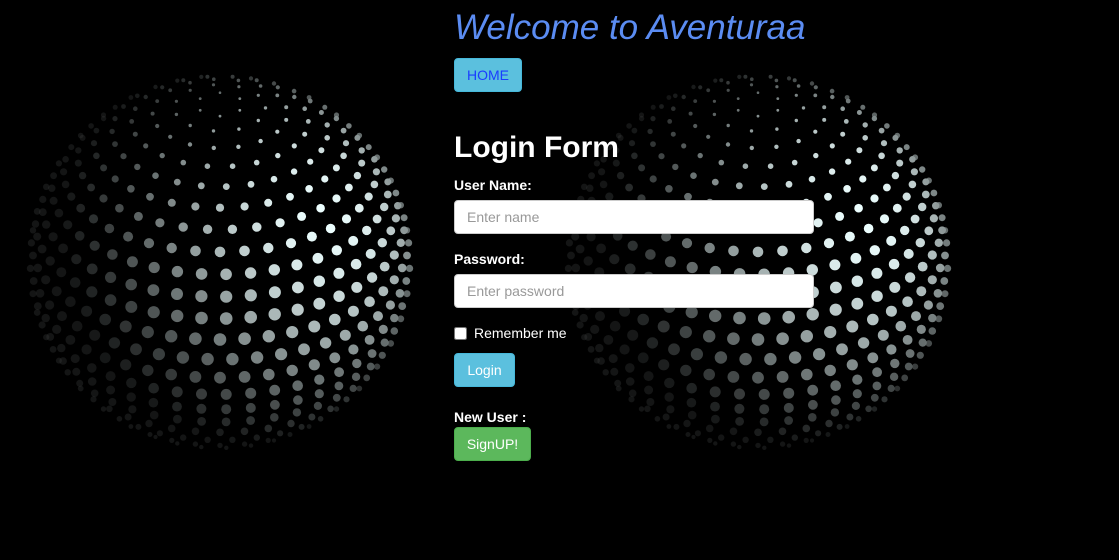  What do you see at coordinates (634, 217) in the screenshot?
I see `username-input` at bounding box center [634, 217].